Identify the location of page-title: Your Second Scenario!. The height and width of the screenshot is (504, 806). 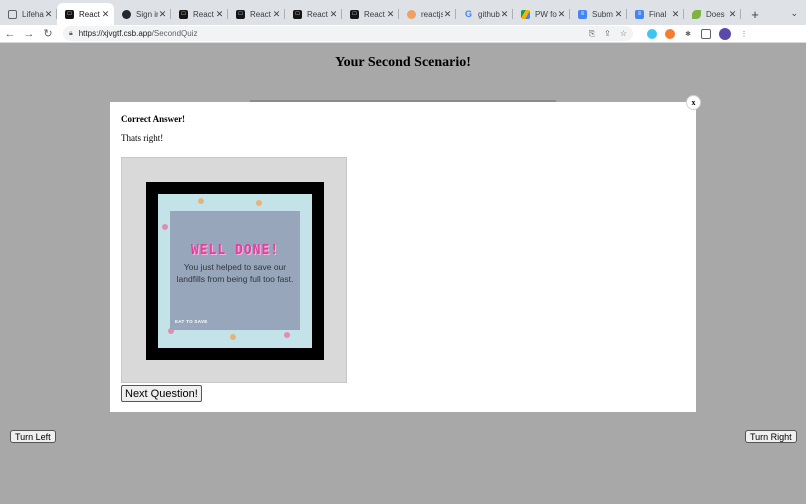
(403, 62).